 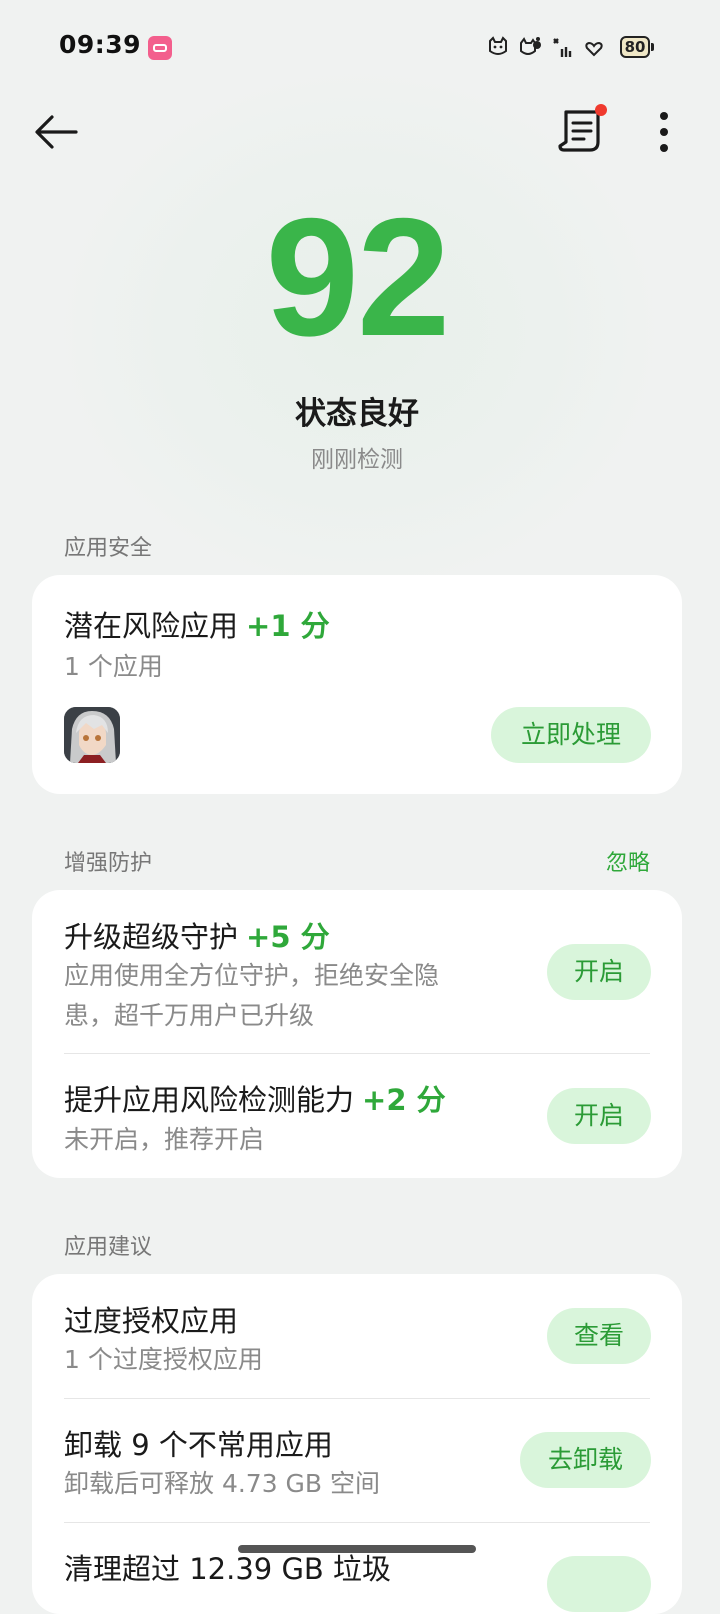 I want to click on risk-detection-title: 提升应用风险检测能力 +2 分, so click(x=255, y=1100).